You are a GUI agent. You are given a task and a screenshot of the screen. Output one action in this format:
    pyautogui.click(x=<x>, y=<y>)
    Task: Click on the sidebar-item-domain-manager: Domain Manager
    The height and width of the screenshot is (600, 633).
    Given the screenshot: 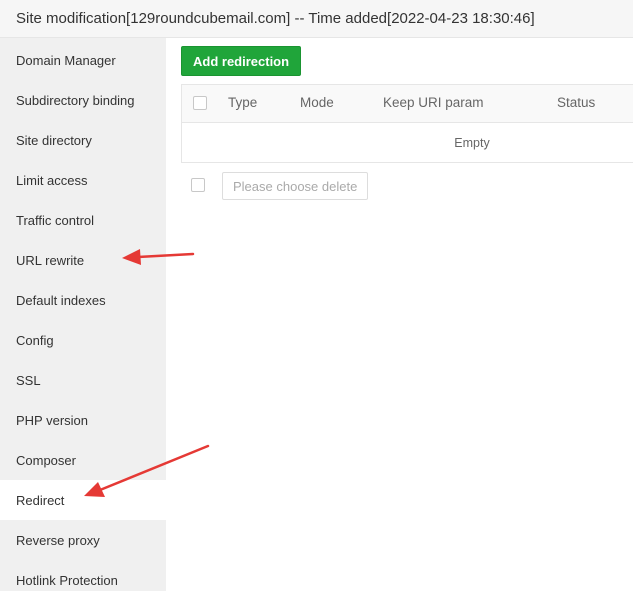 What is the action you would take?
    pyautogui.click(x=83, y=60)
    